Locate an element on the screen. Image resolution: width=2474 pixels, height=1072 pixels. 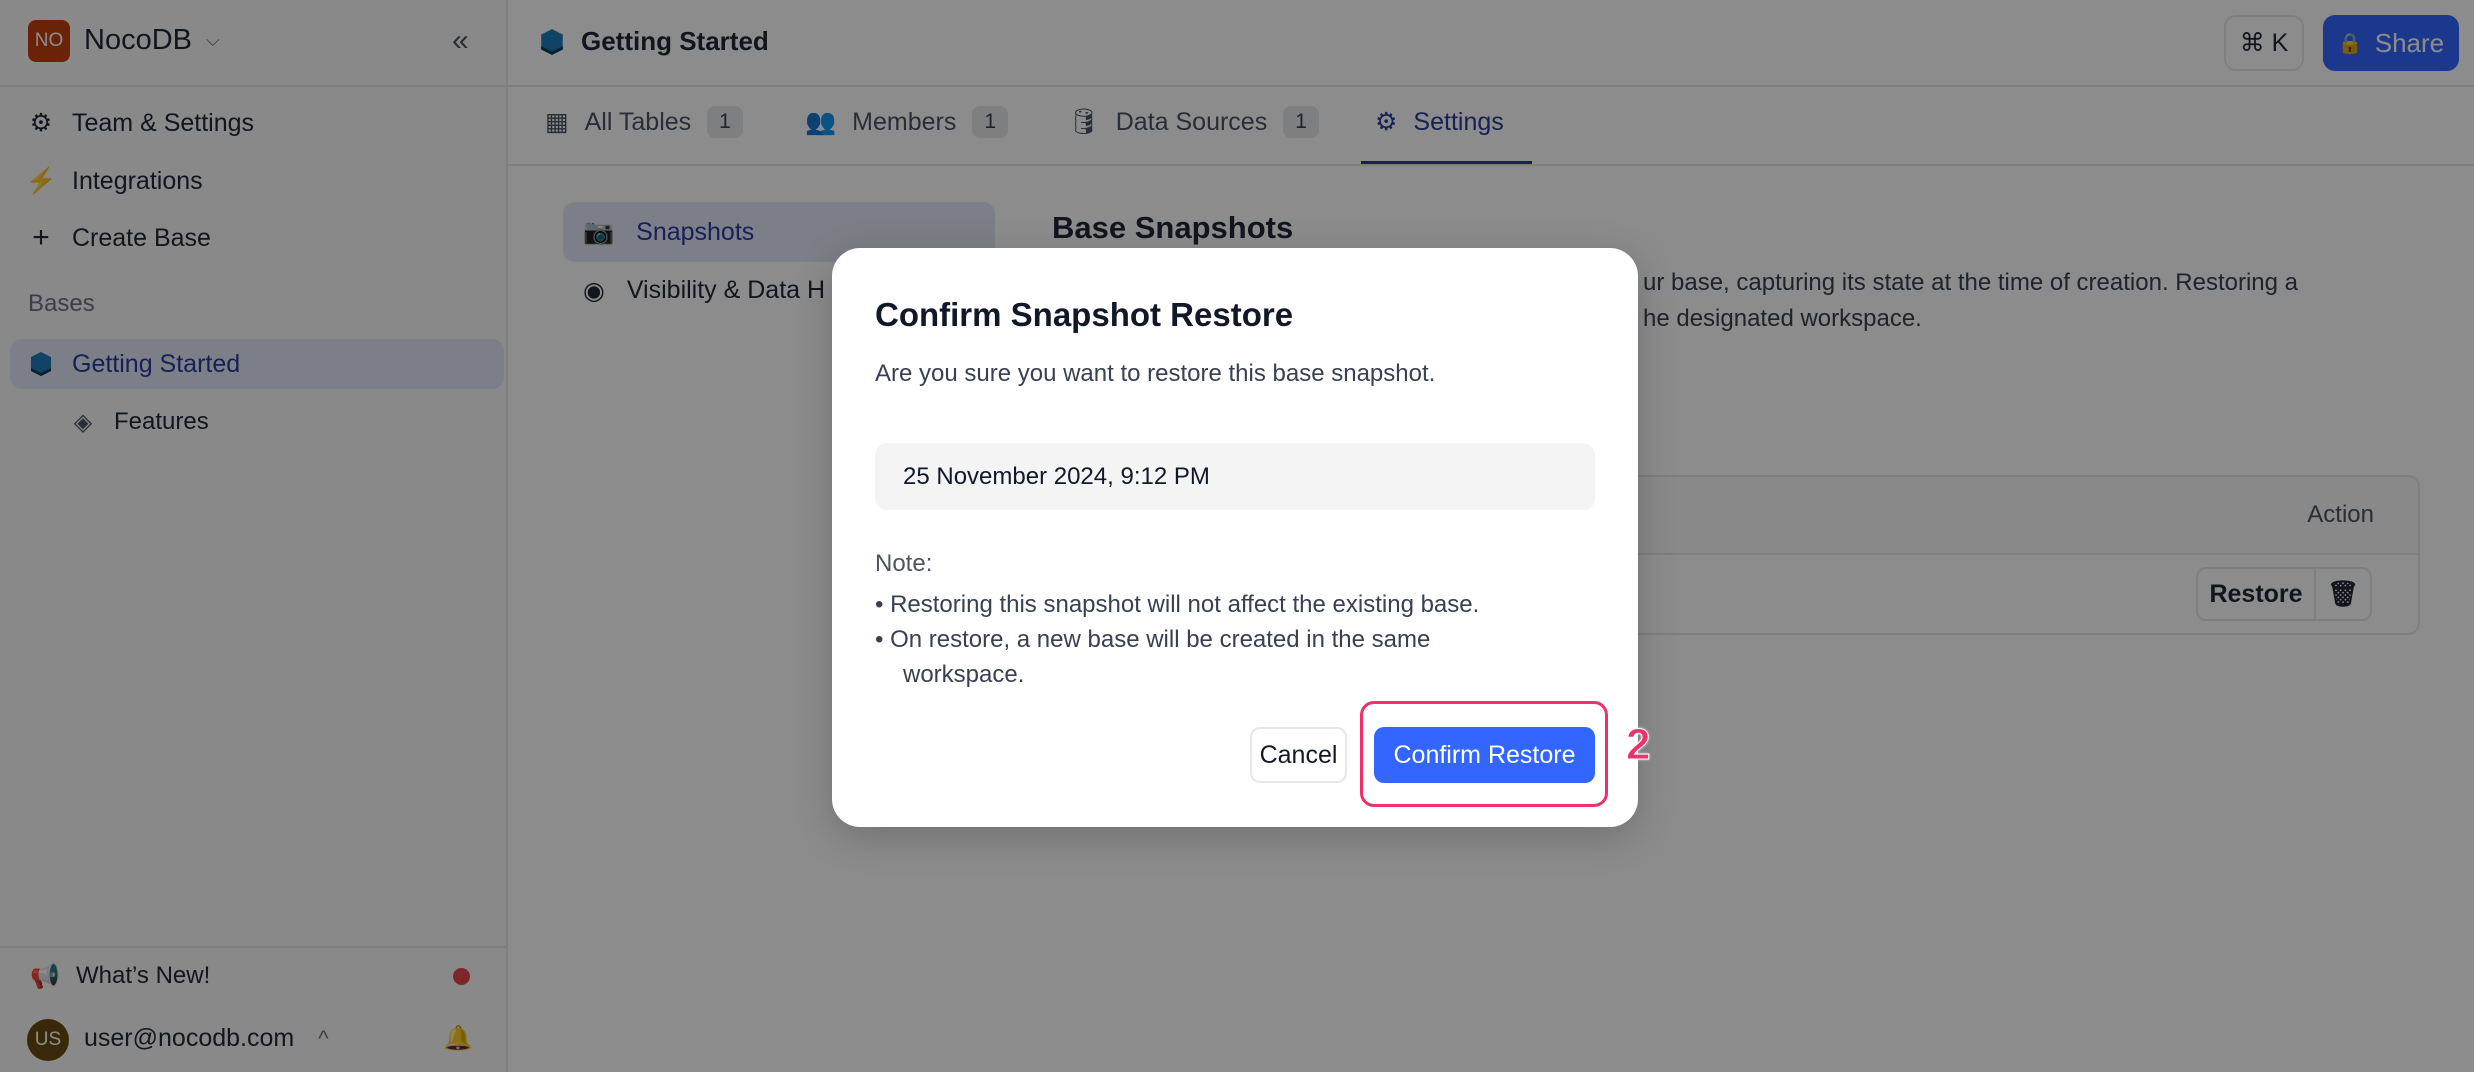
step-number: 2 is located at coordinates (1638, 745).